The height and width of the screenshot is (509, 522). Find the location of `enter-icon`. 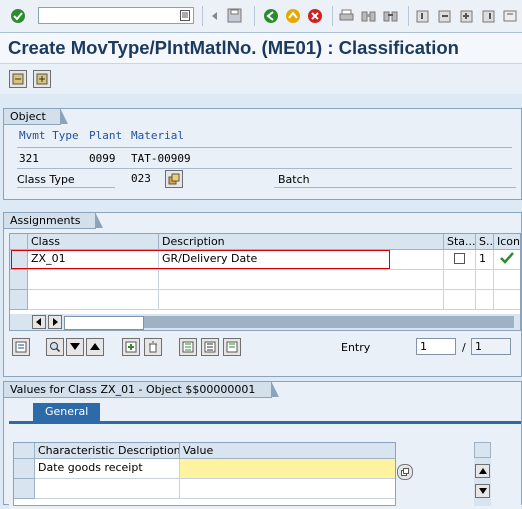

enter-icon is located at coordinates (17, 15).